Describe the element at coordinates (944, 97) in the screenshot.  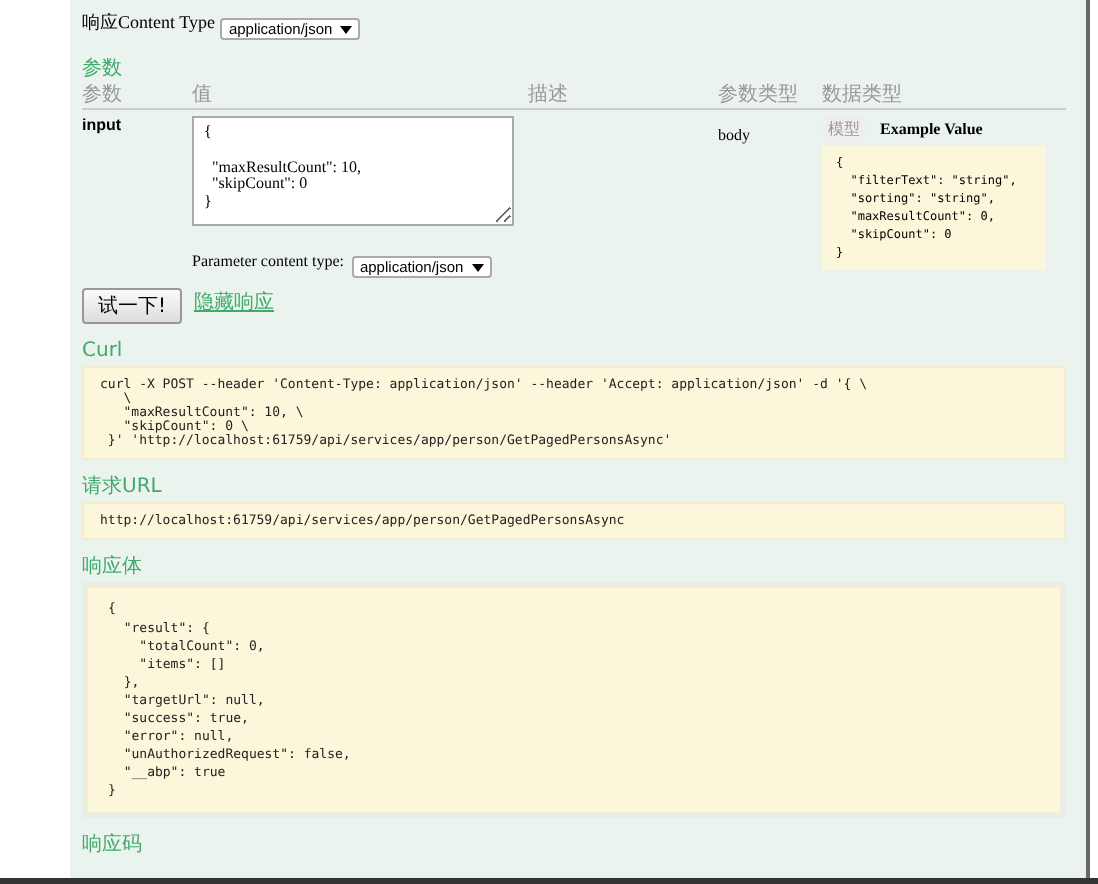
I see `column-header: 数据类型` at that location.